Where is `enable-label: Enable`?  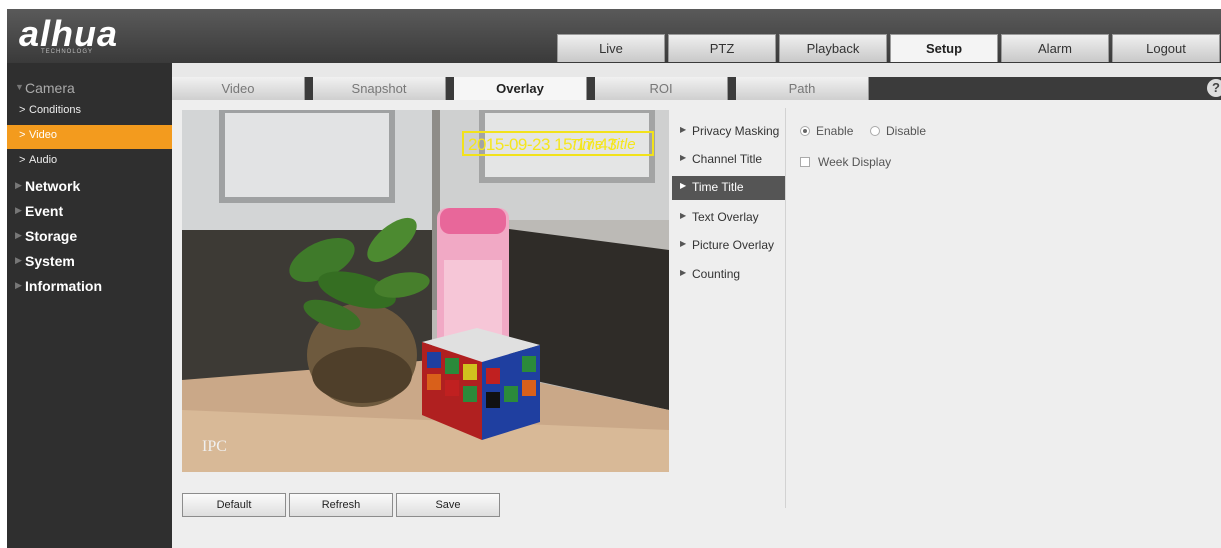
enable-label: Enable is located at coordinates (835, 131).